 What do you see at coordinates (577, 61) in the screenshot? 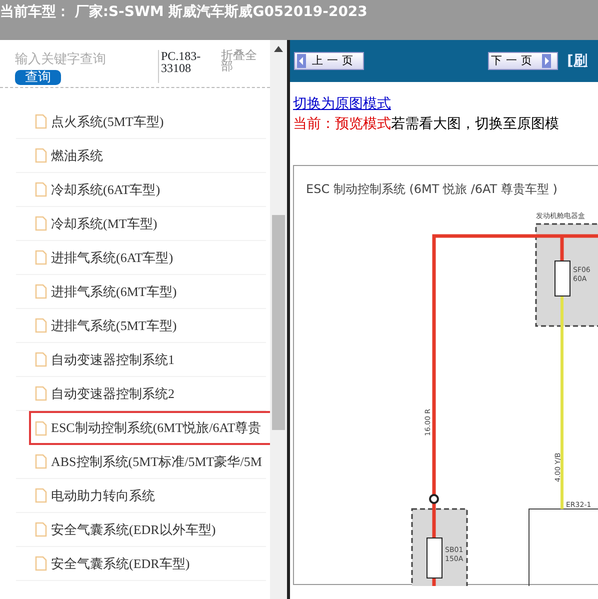
I see `refresh-link: [刷` at bounding box center [577, 61].